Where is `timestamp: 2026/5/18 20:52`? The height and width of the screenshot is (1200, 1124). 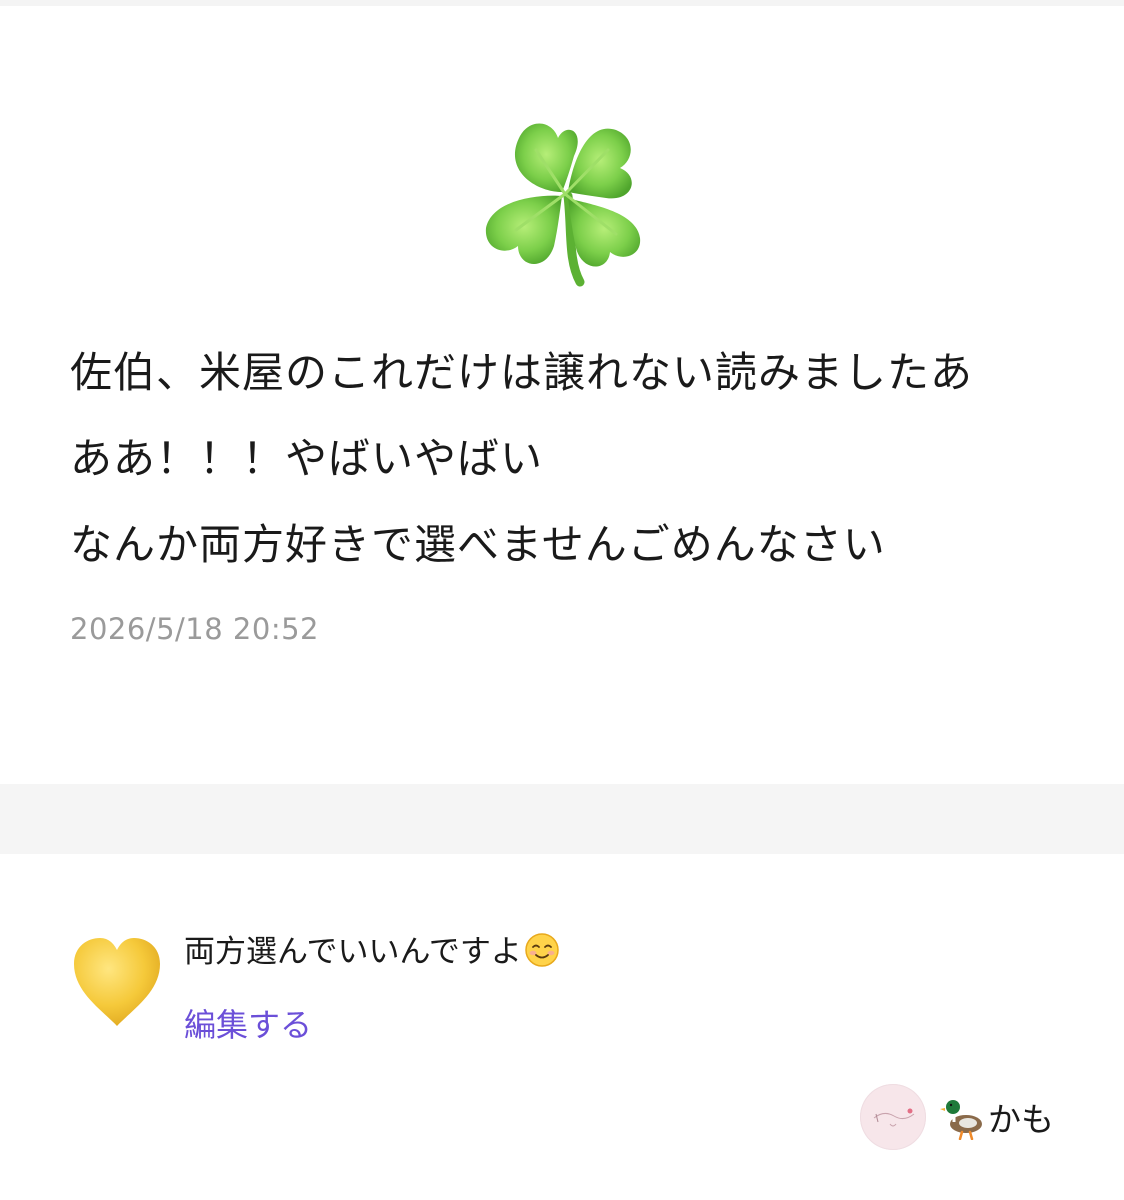 timestamp: 2026/5/18 20:52 is located at coordinates (194, 629).